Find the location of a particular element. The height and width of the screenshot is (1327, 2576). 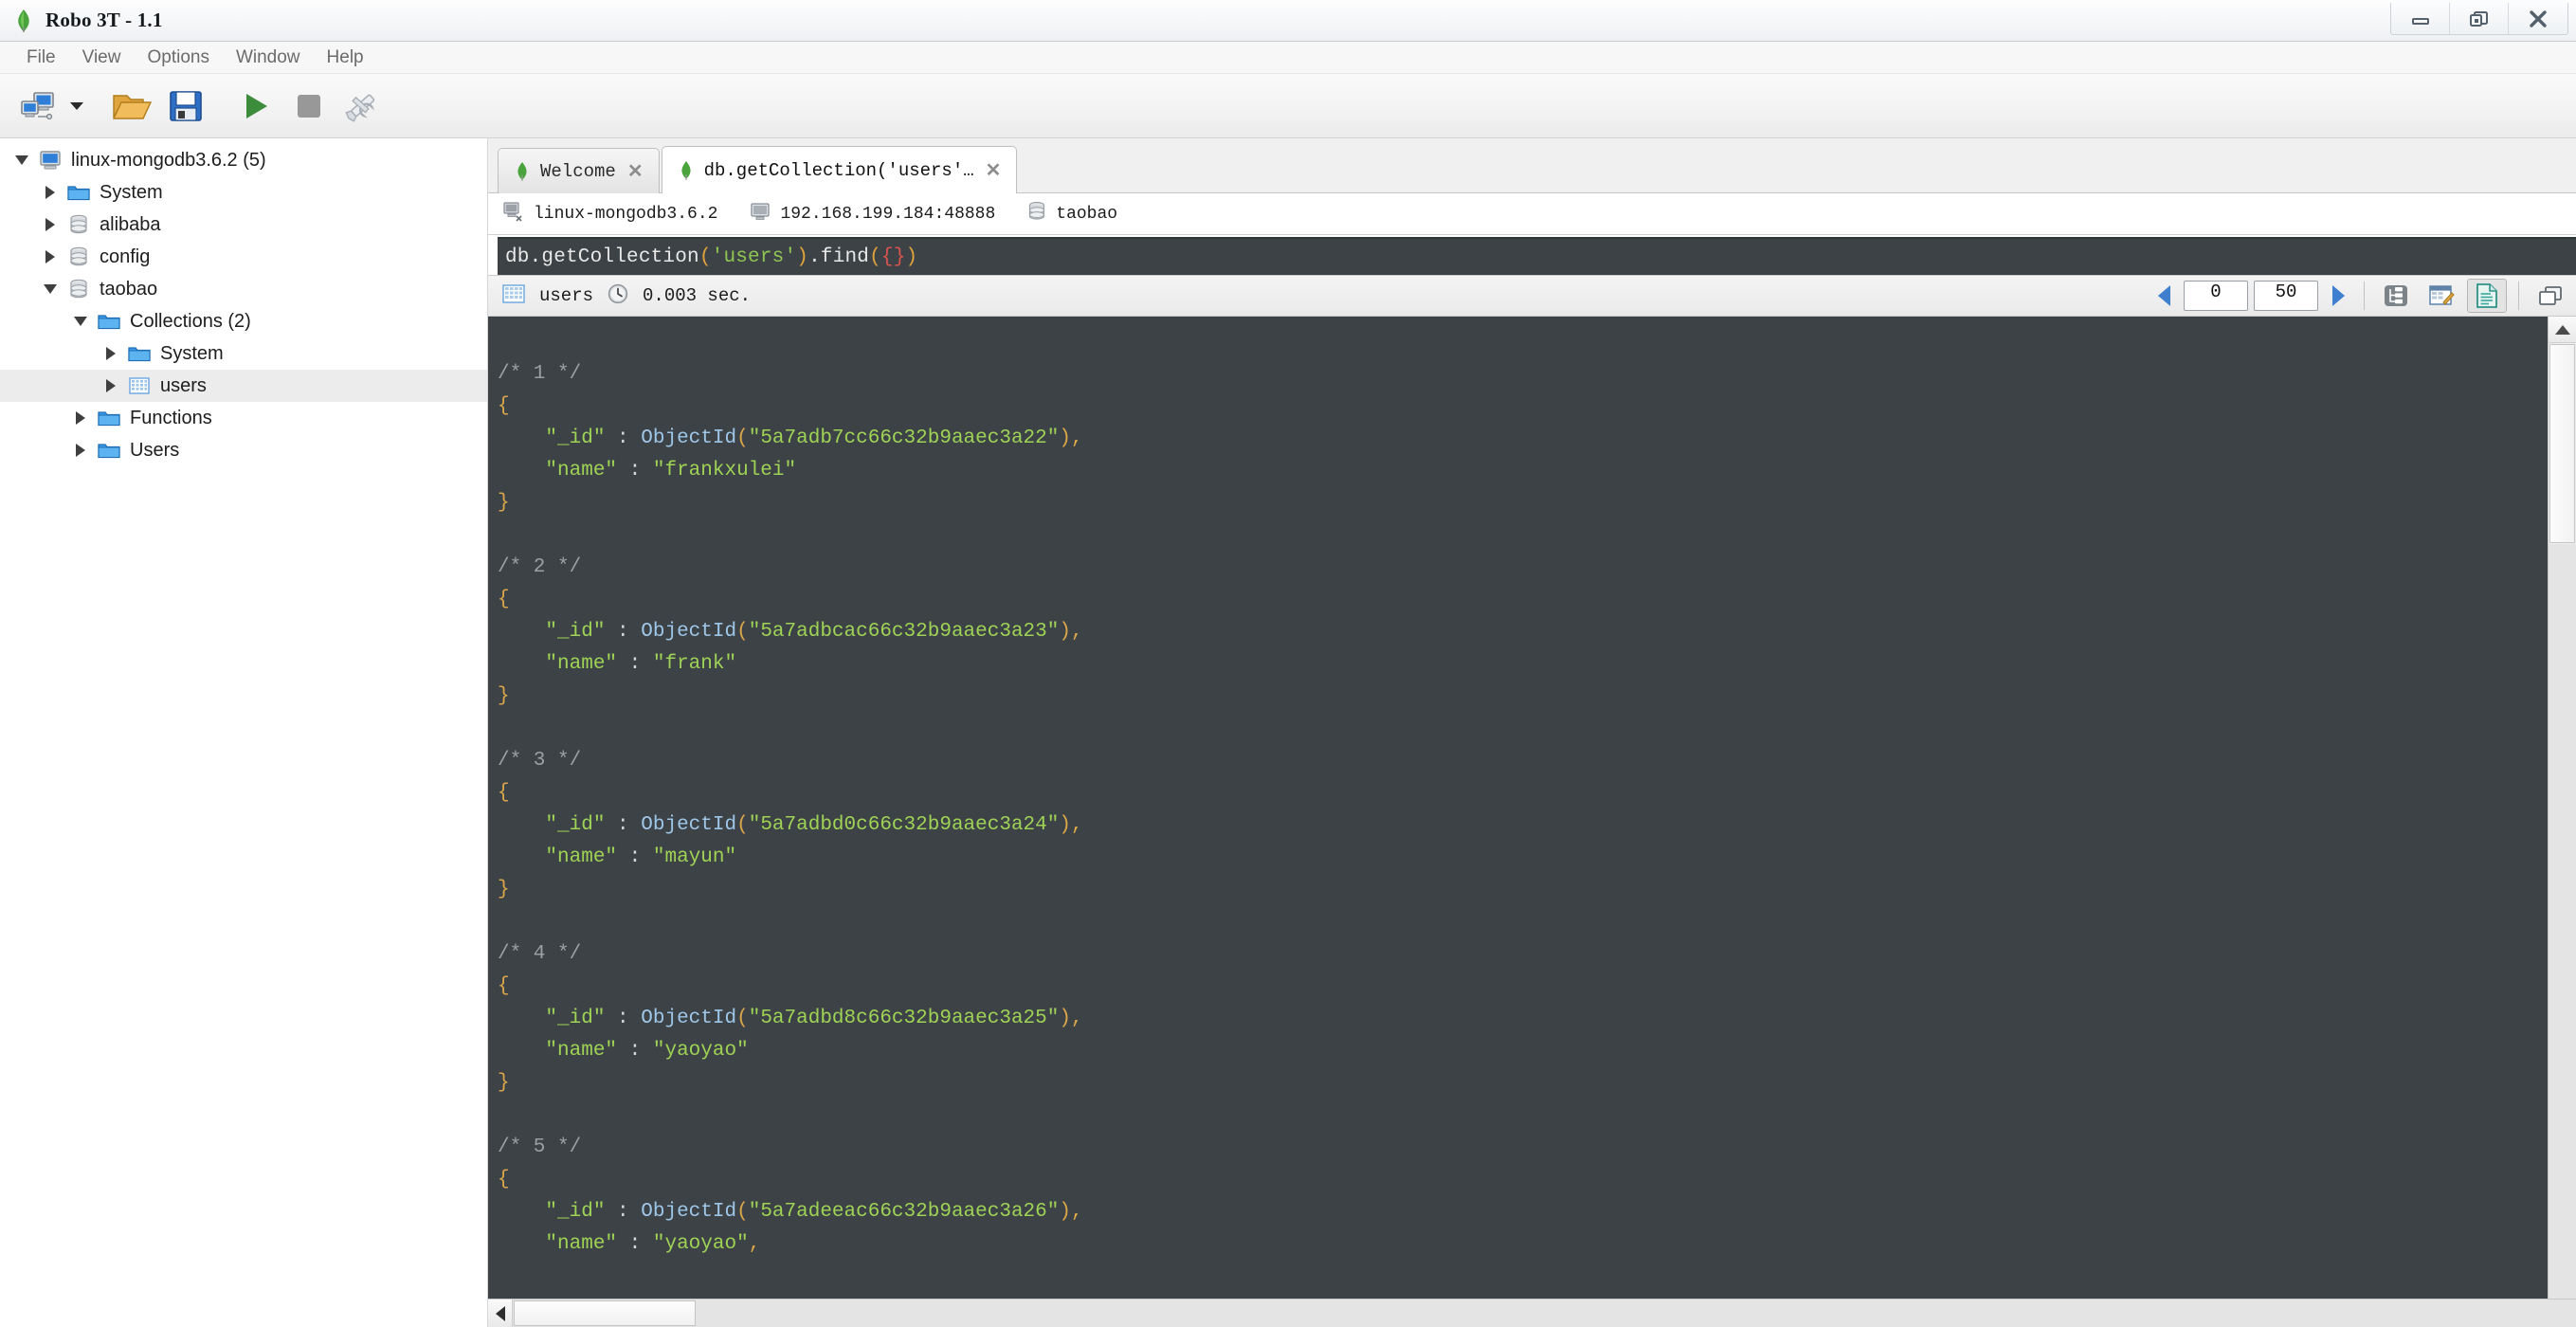

tree-node-collections: Collections (2) is located at coordinates (243, 321).